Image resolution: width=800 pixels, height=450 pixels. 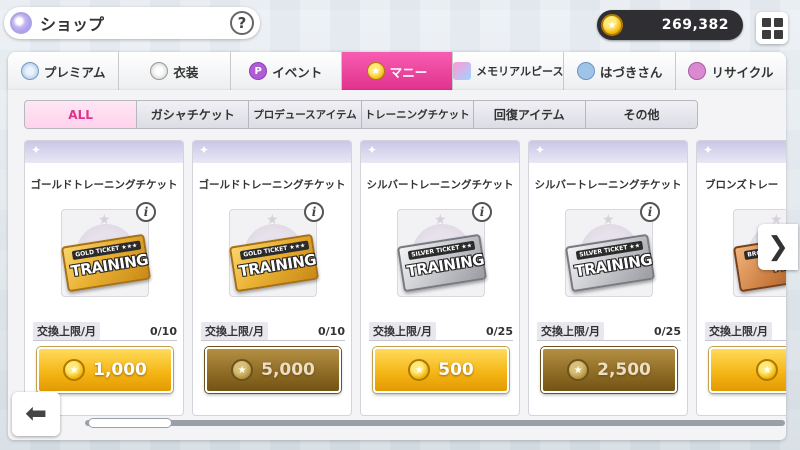 I want to click on tab-hazuki: はづきさん, so click(x=620, y=71).